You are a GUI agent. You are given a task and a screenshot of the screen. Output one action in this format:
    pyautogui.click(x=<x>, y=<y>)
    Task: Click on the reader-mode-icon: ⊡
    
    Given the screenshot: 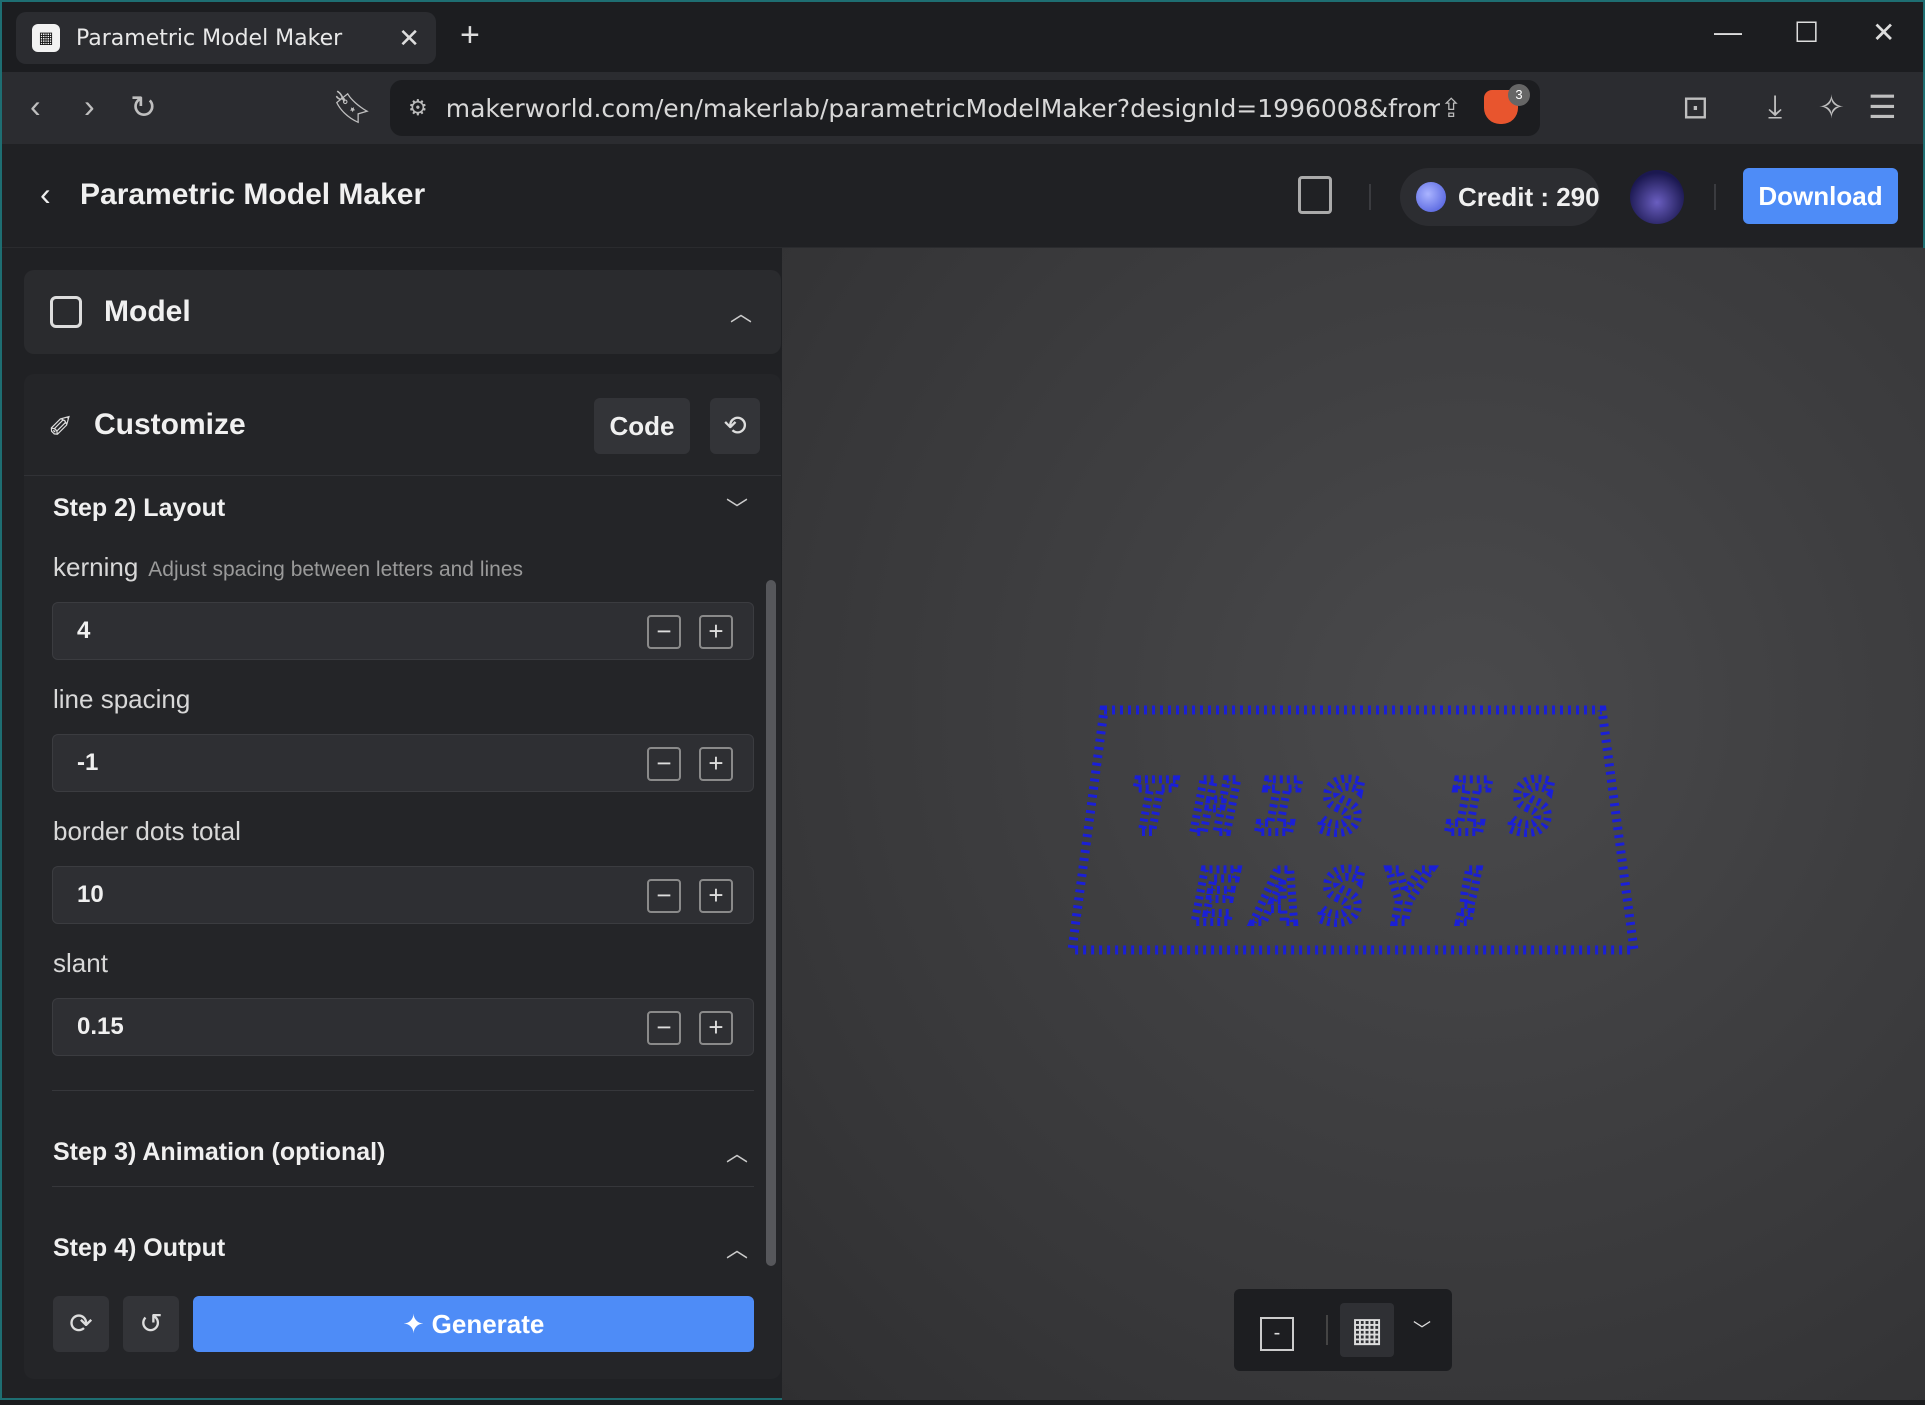 What is the action you would take?
    pyautogui.click(x=1695, y=107)
    